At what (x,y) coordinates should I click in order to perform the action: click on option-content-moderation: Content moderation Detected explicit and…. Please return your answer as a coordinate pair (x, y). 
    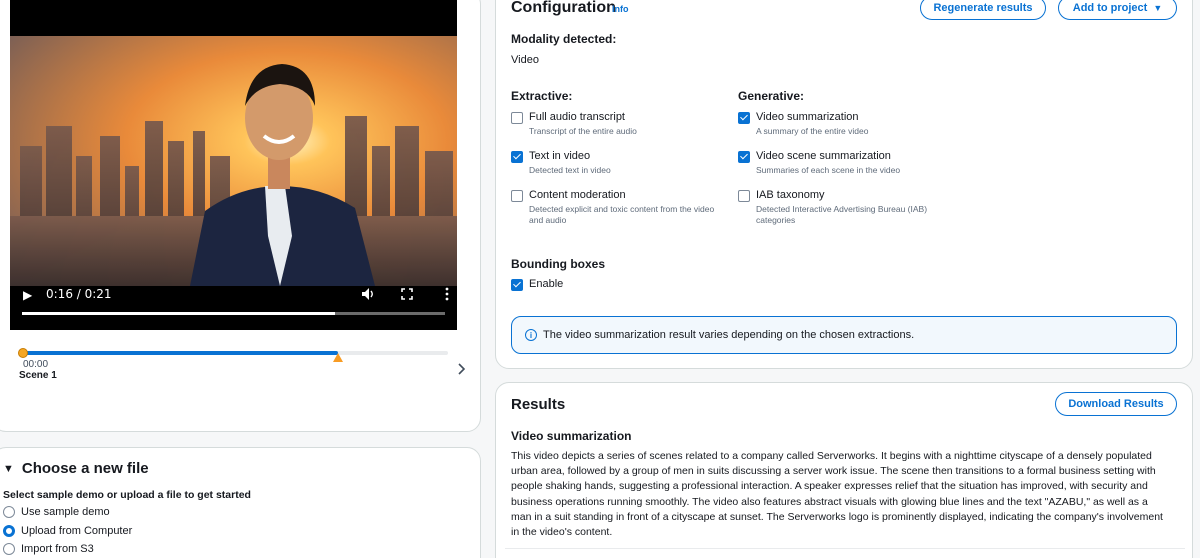
    Looking at the image, I should click on (618, 207).